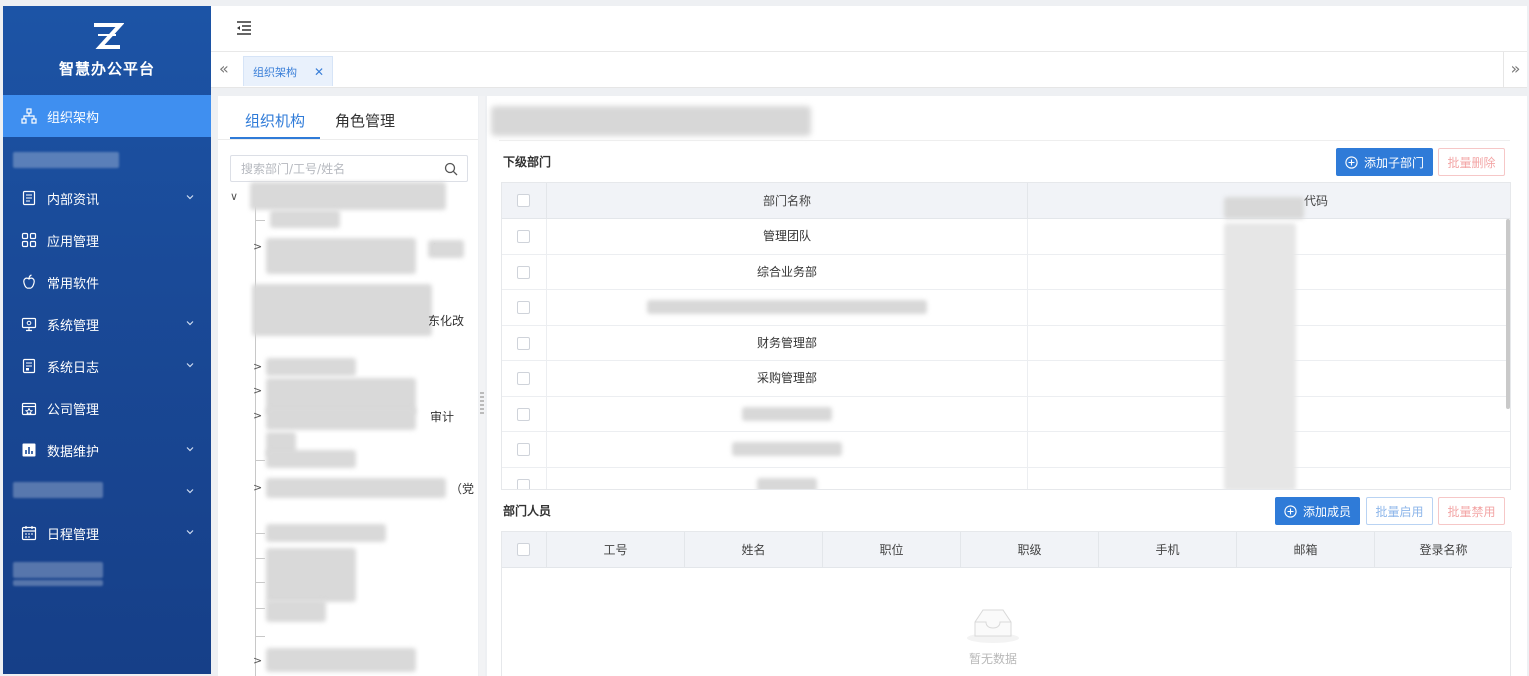 This screenshot has width=1529, height=676. What do you see at coordinates (482, 386) in the screenshot?
I see `panel-resize-handle` at bounding box center [482, 386].